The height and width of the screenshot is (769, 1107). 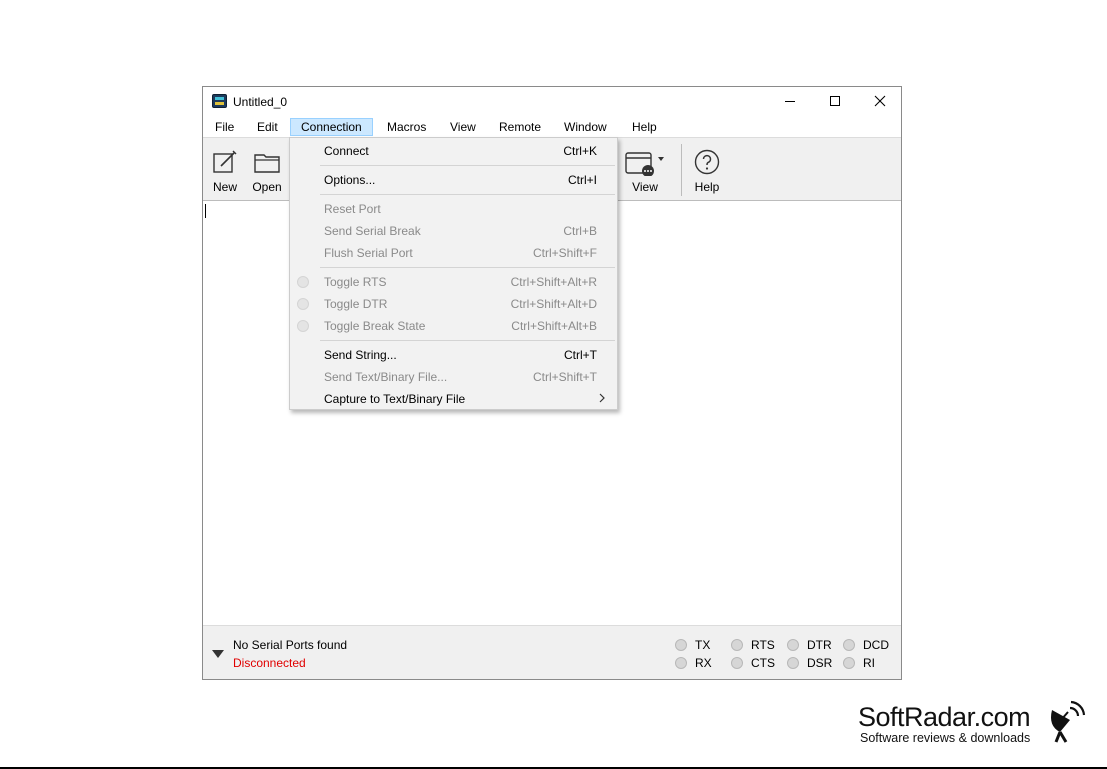 What do you see at coordinates (368, 253) in the screenshot?
I see `flush-serial-port-label: Flush Serial Port` at bounding box center [368, 253].